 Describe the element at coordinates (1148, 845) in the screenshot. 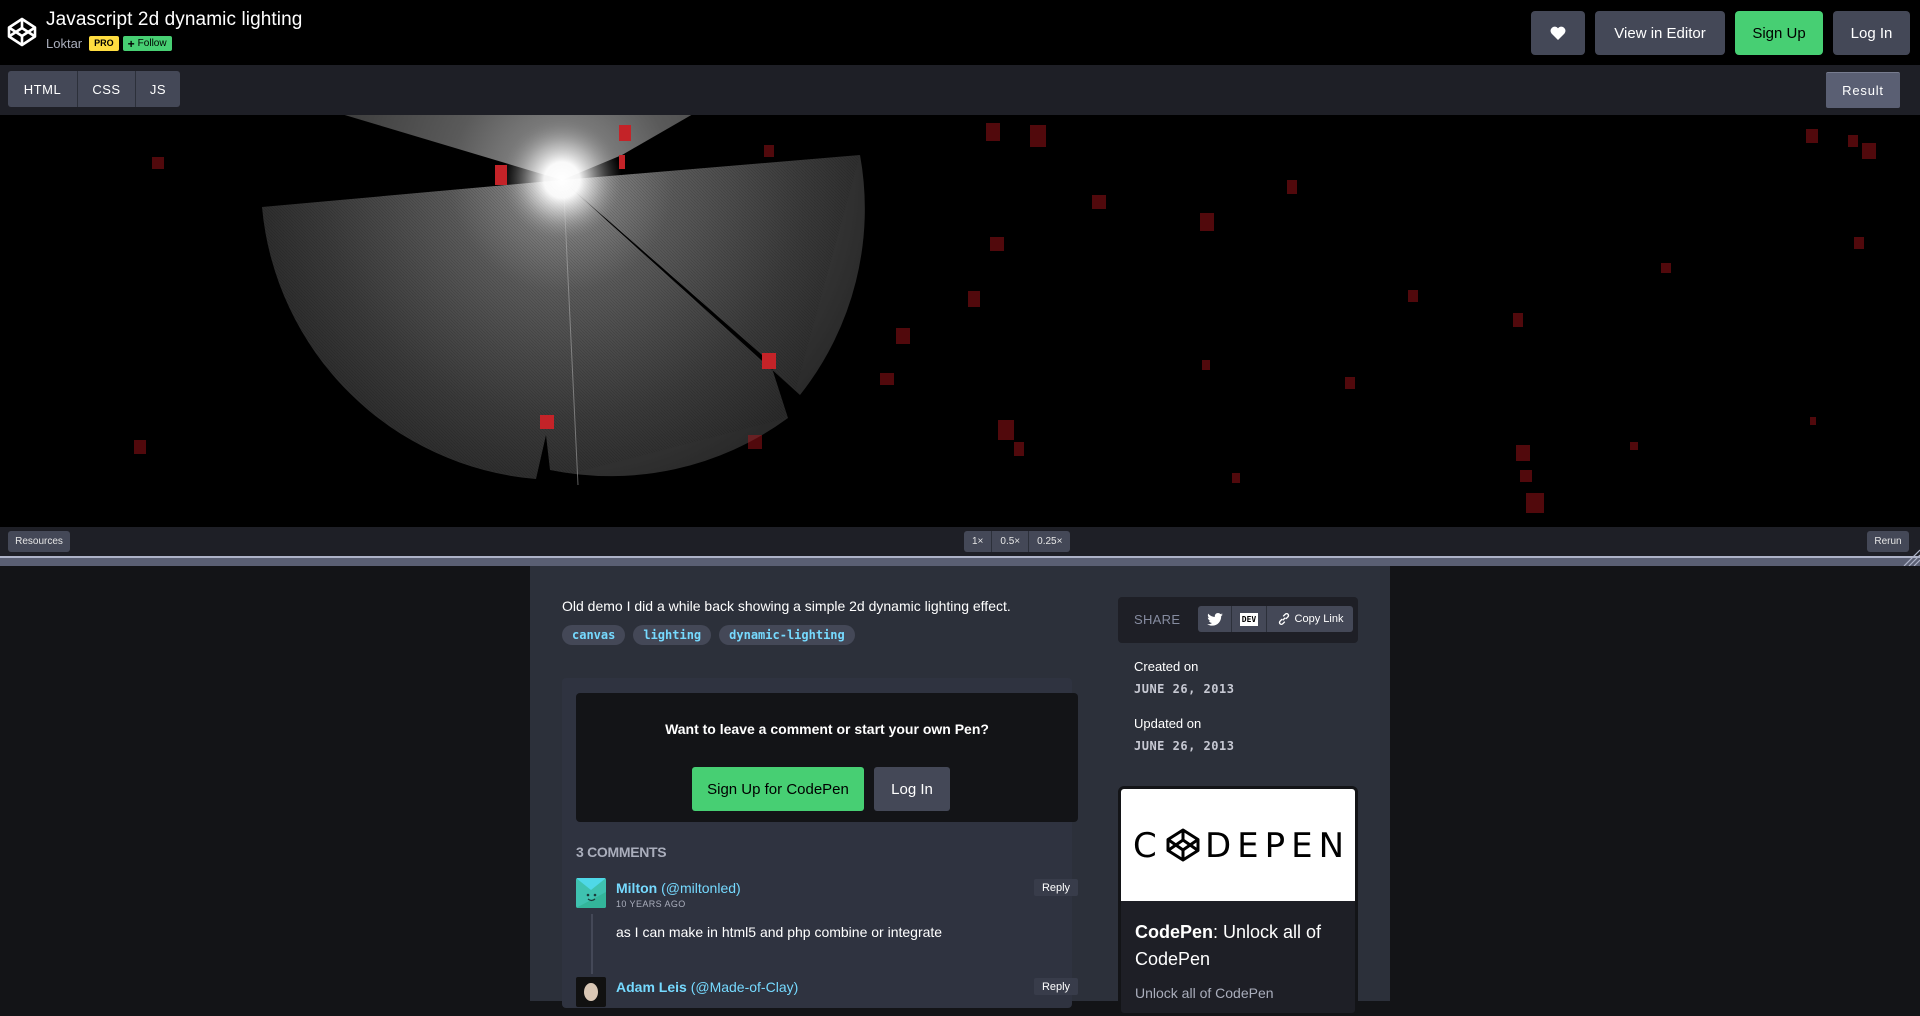

I see `svg-text: C` at that location.